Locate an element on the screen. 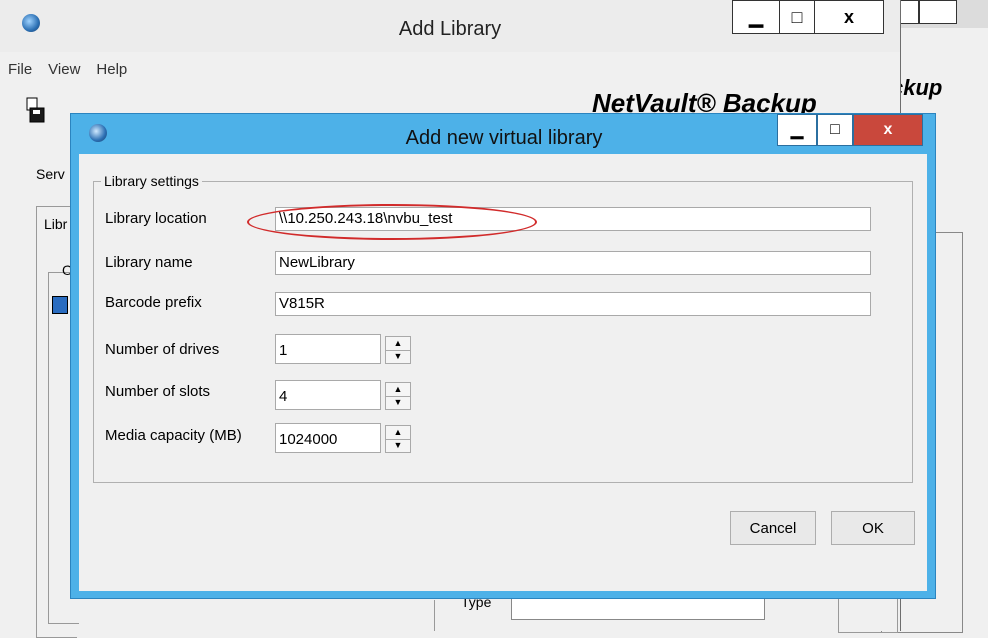 The height and width of the screenshot is (638, 988). number-of-drives-arrows: ▲ ▼ is located at coordinates (398, 350).